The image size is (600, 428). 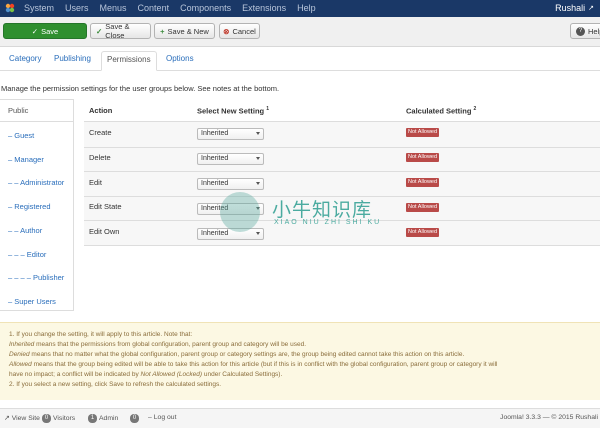 I want to click on menu-system: System, so click(x=39, y=8).